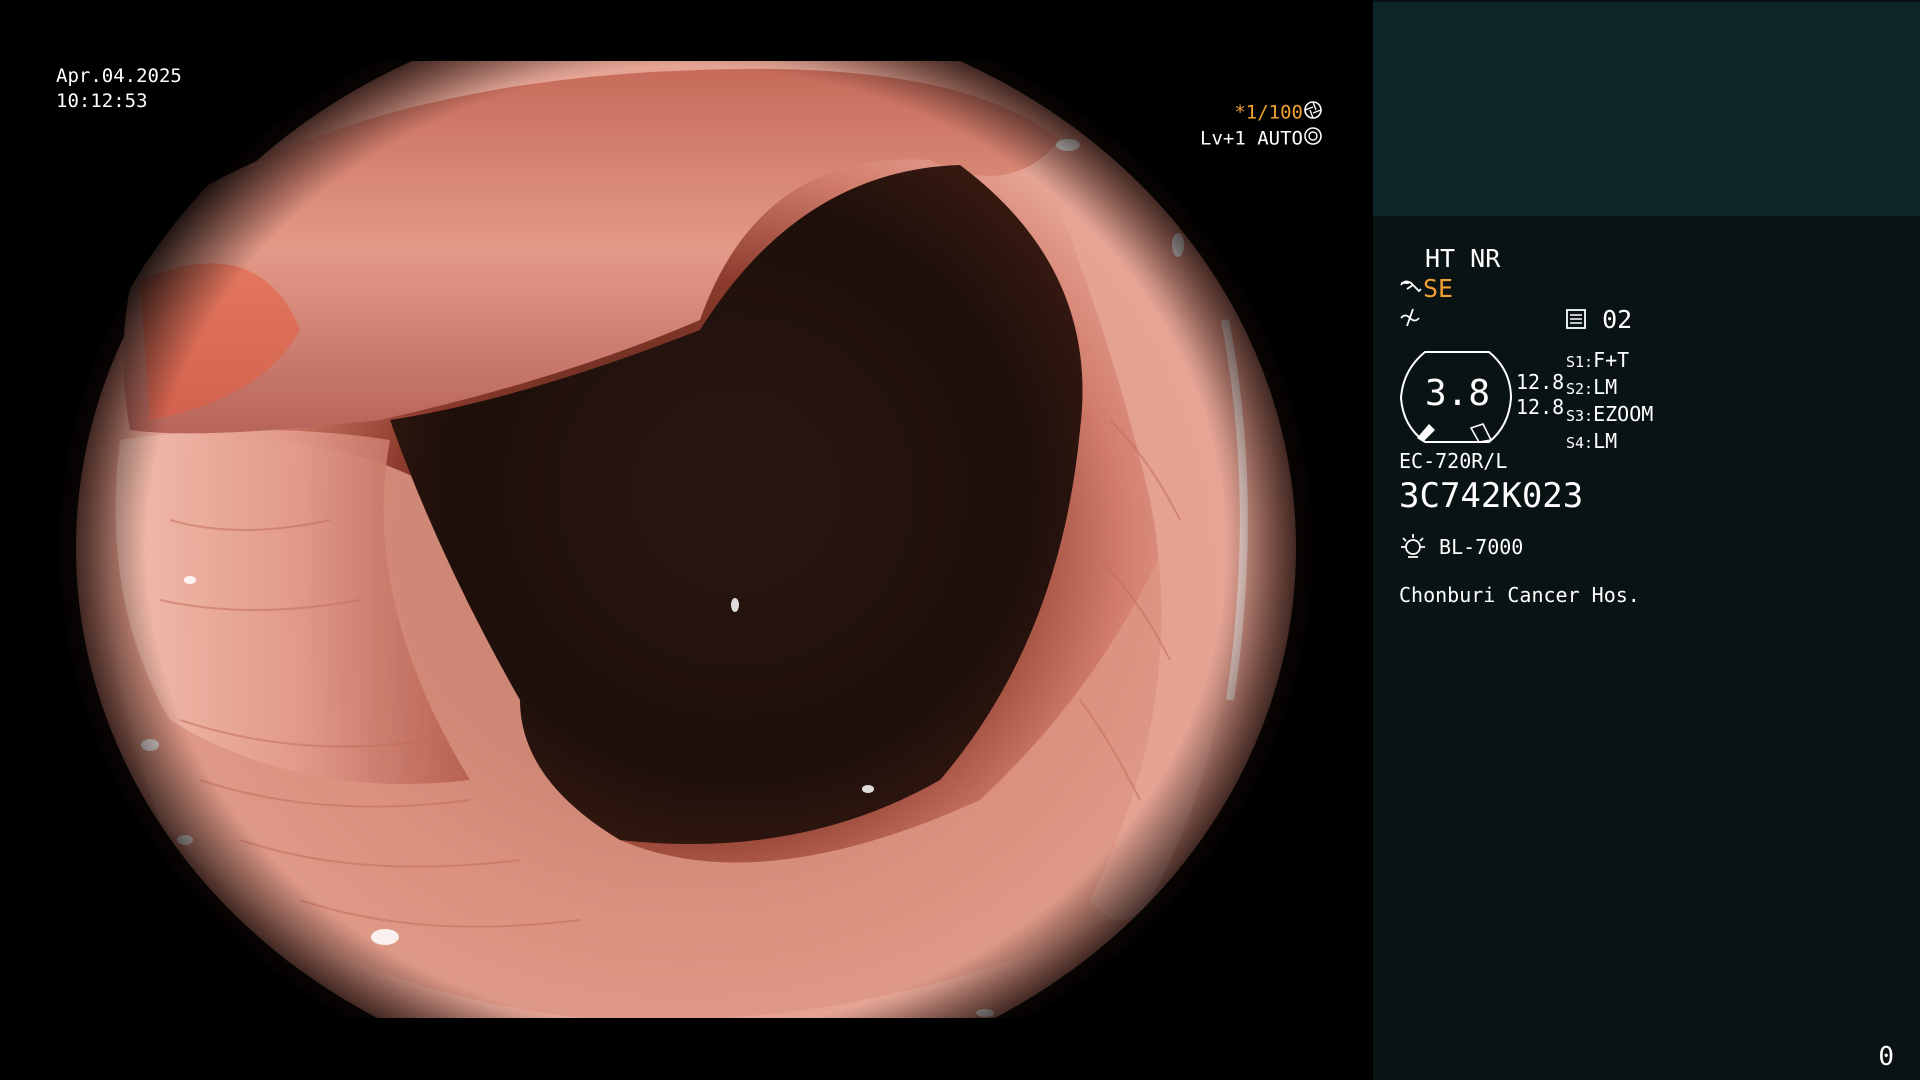 The height and width of the screenshot is (1080, 1920). Describe the element at coordinates (1580, 416) in the screenshot. I see `switch-key: S3:` at that location.